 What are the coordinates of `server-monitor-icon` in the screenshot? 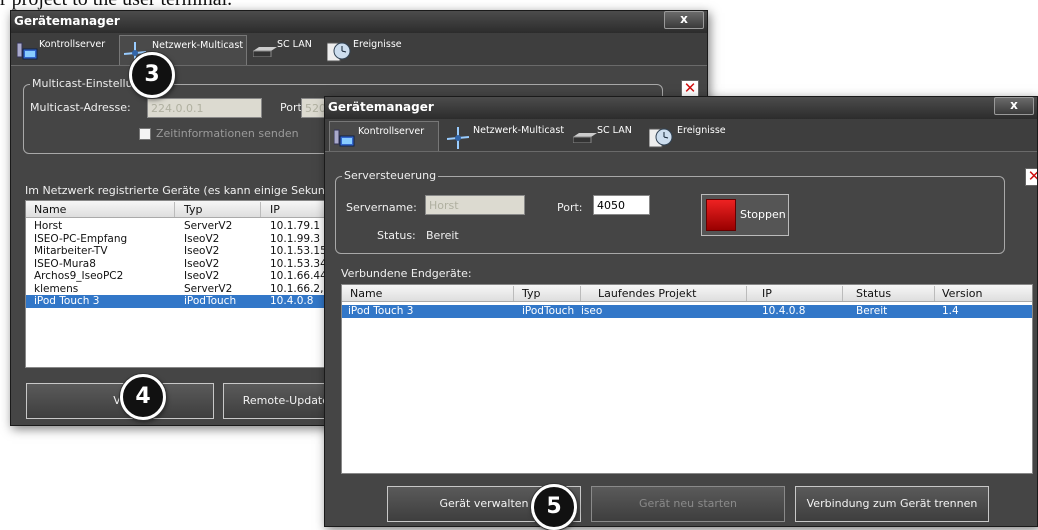 It's located at (27, 50).